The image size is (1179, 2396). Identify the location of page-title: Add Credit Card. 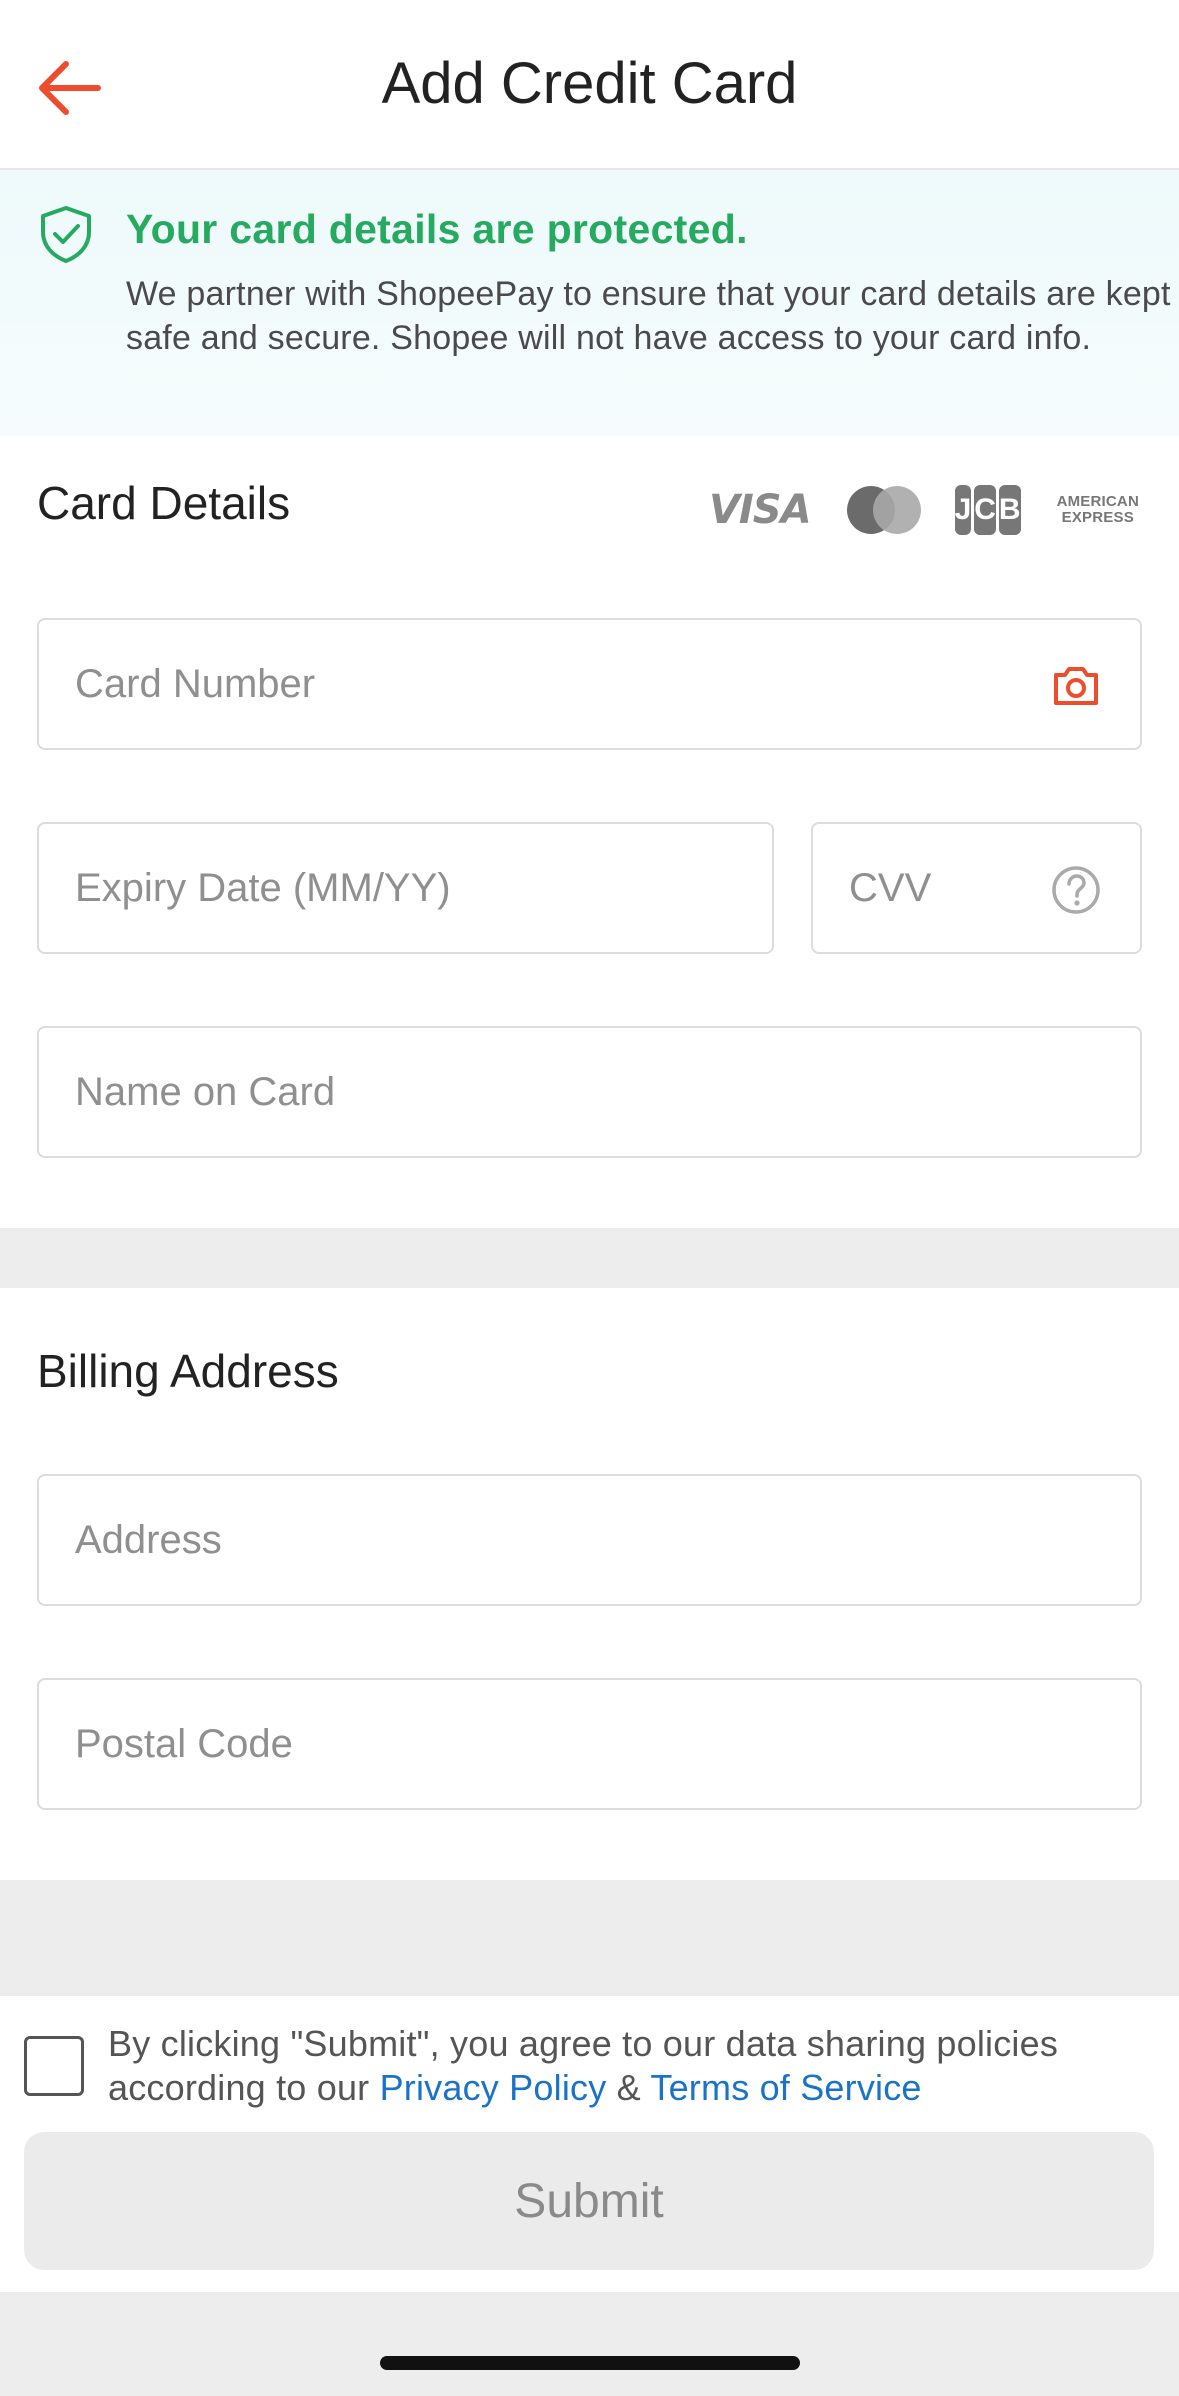
(589, 83).